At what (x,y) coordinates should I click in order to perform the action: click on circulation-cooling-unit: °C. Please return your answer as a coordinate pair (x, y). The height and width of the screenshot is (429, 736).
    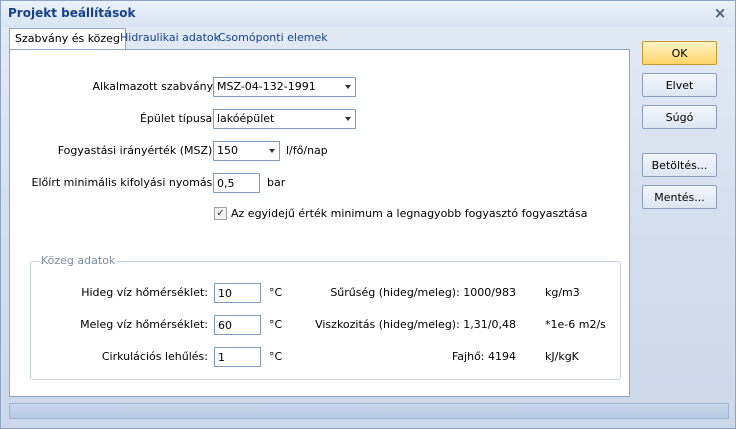
    Looking at the image, I should click on (276, 356).